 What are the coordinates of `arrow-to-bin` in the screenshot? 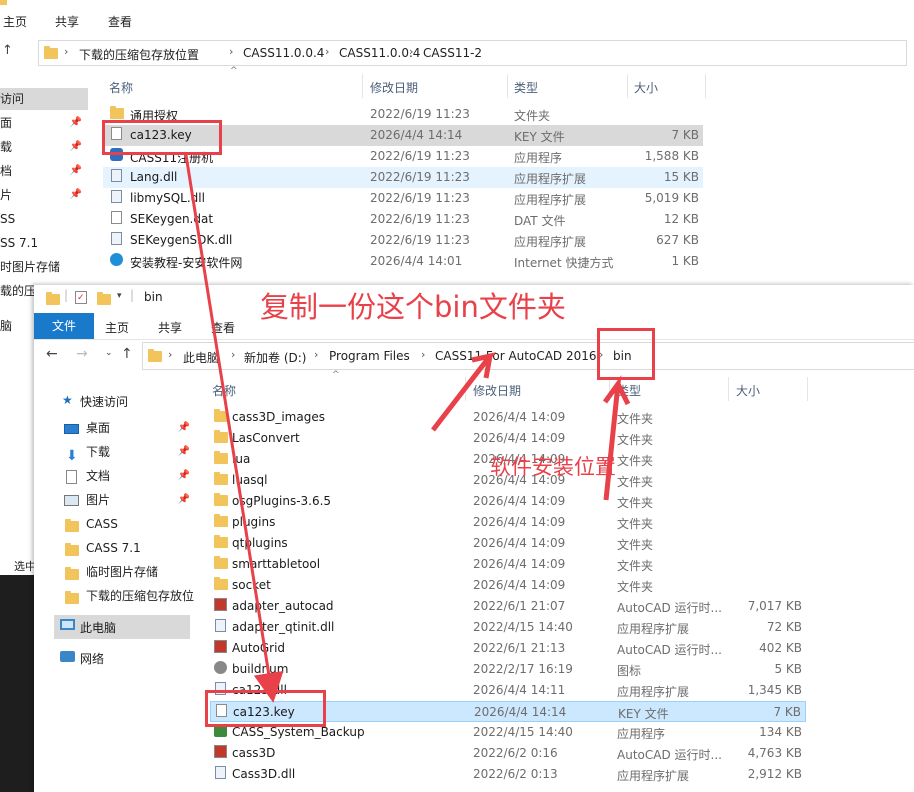 It's located at (616, 437).